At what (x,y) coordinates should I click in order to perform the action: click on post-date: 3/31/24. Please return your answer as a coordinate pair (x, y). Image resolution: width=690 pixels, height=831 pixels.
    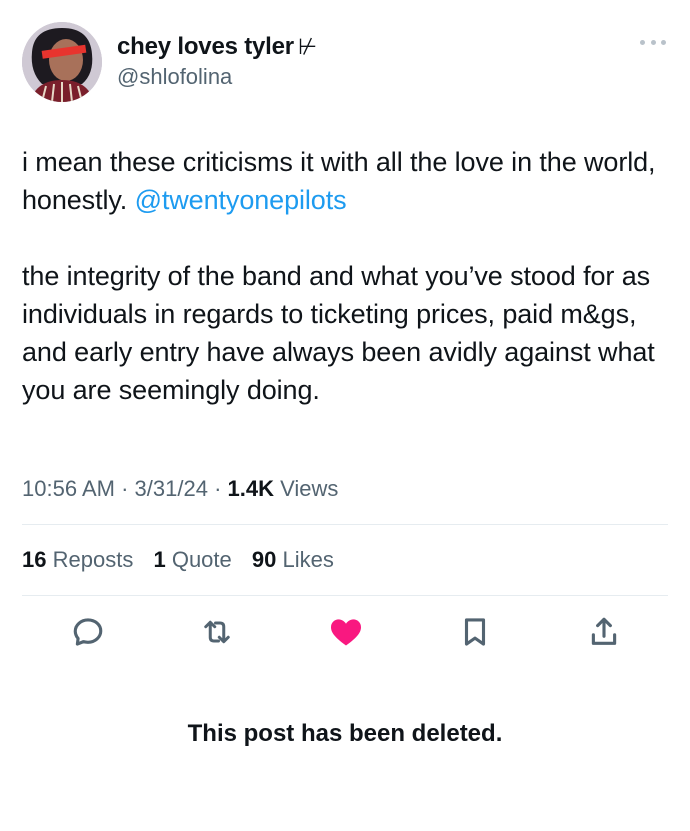
    Looking at the image, I should click on (171, 488).